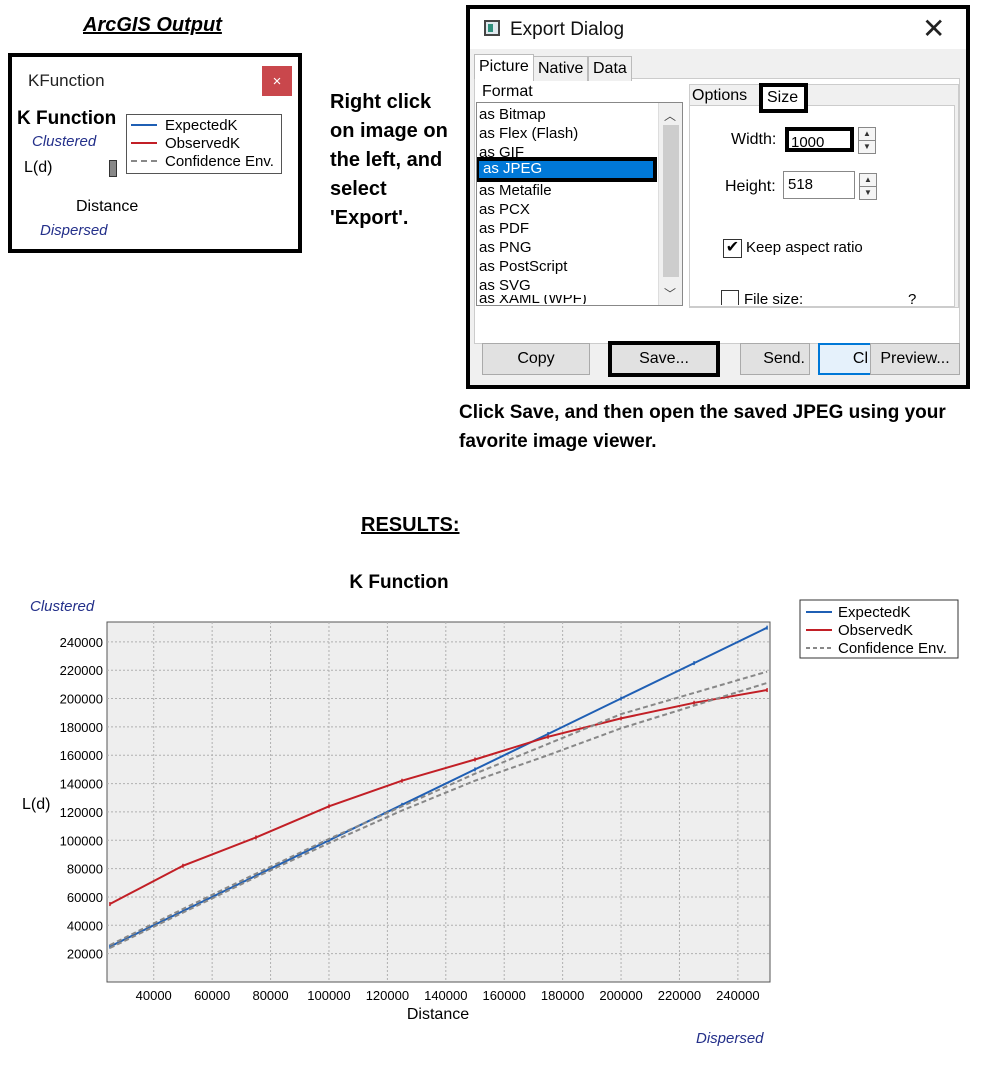  I want to click on format-item-metafile: as Metafile, so click(568, 190).